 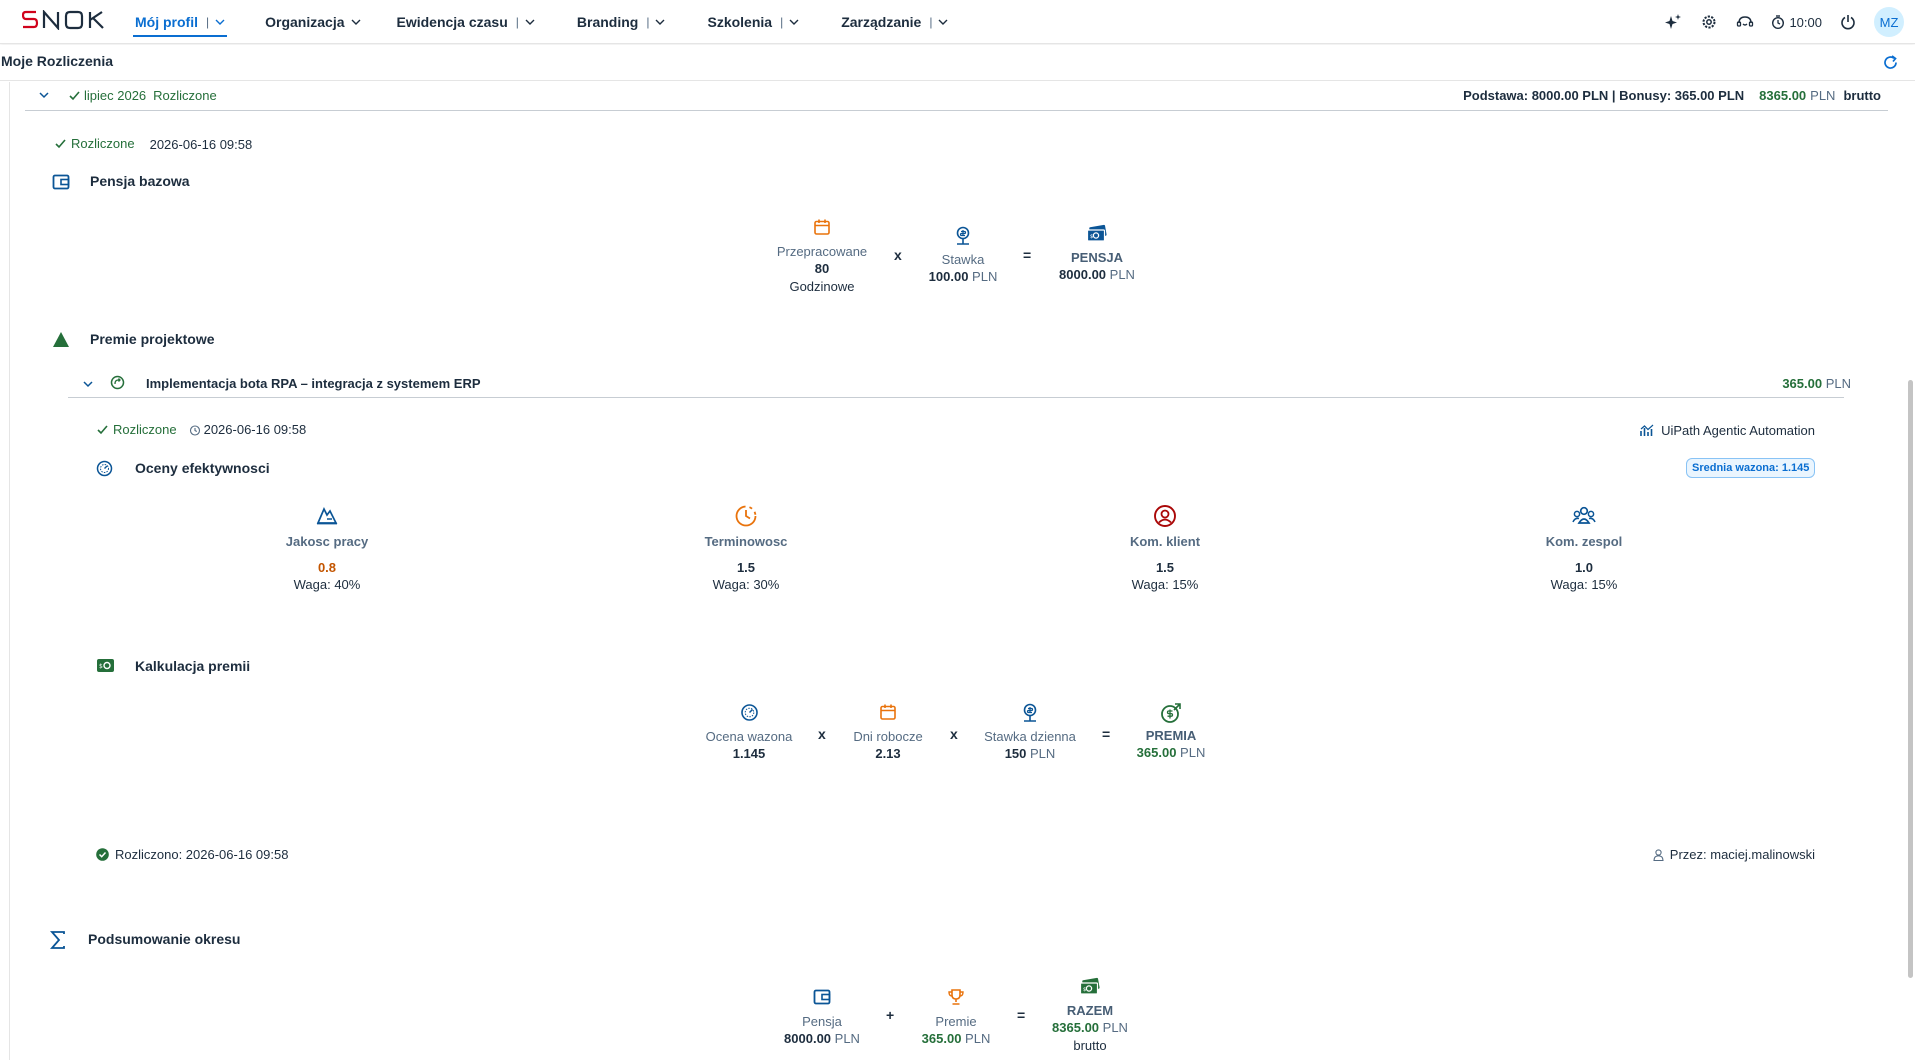 What do you see at coordinates (312, 22) in the screenshot?
I see `nav-organizacja: Organizacja` at bounding box center [312, 22].